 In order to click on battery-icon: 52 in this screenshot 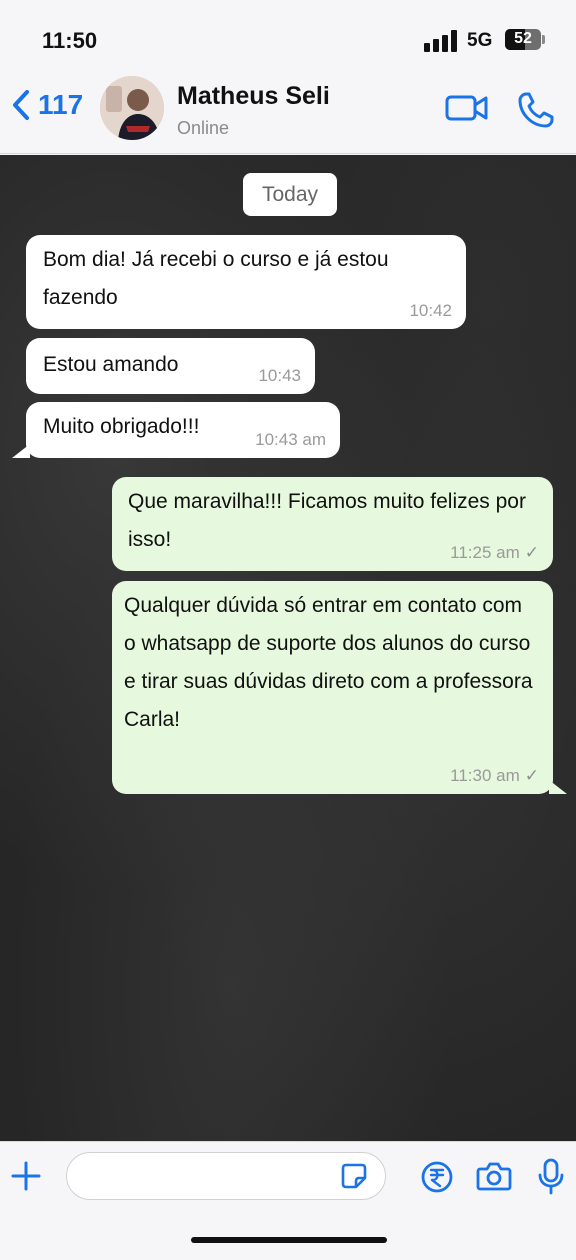, I will do `click(523, 39)`.